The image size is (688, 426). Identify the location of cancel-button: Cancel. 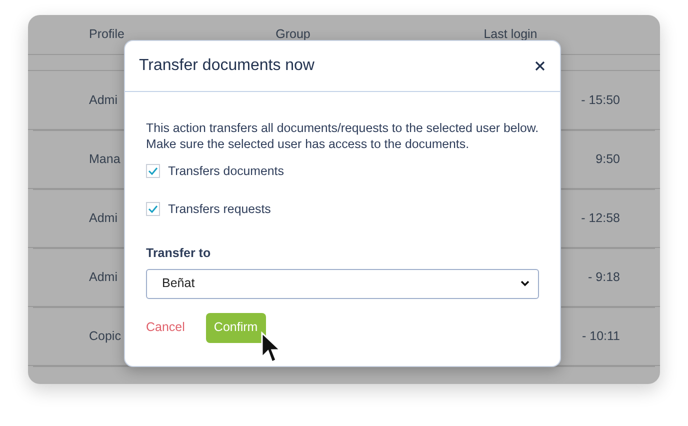
(165, 328).